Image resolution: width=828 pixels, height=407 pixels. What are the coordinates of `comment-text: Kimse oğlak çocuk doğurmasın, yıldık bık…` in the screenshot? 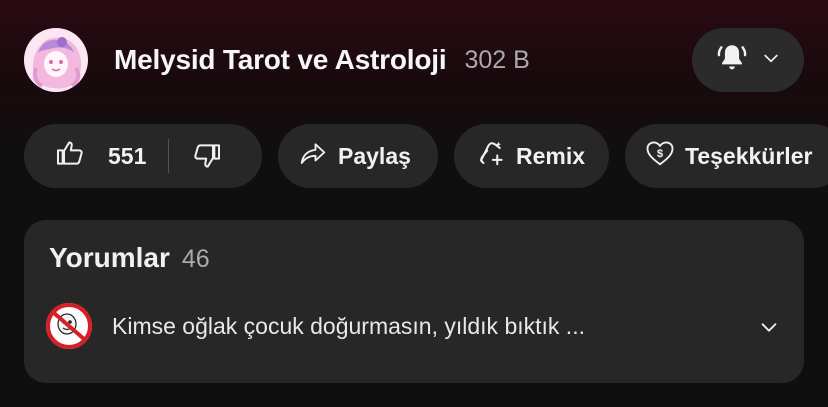 It's located at (348, 325).